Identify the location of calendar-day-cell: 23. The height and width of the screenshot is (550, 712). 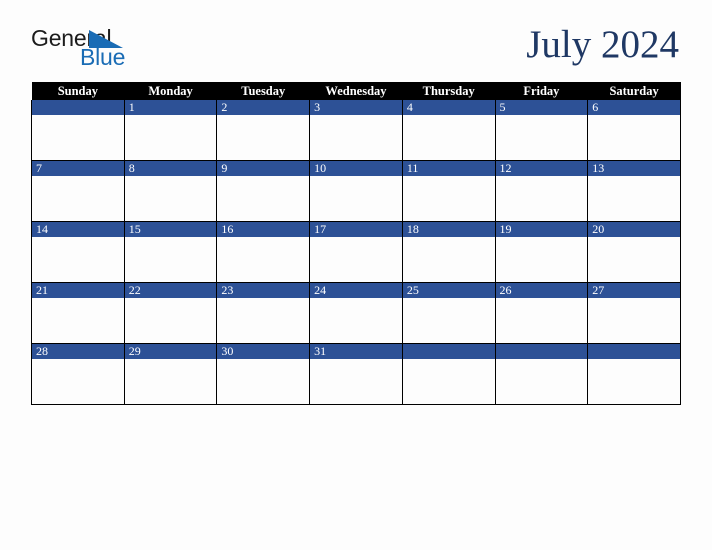
(263, 313).